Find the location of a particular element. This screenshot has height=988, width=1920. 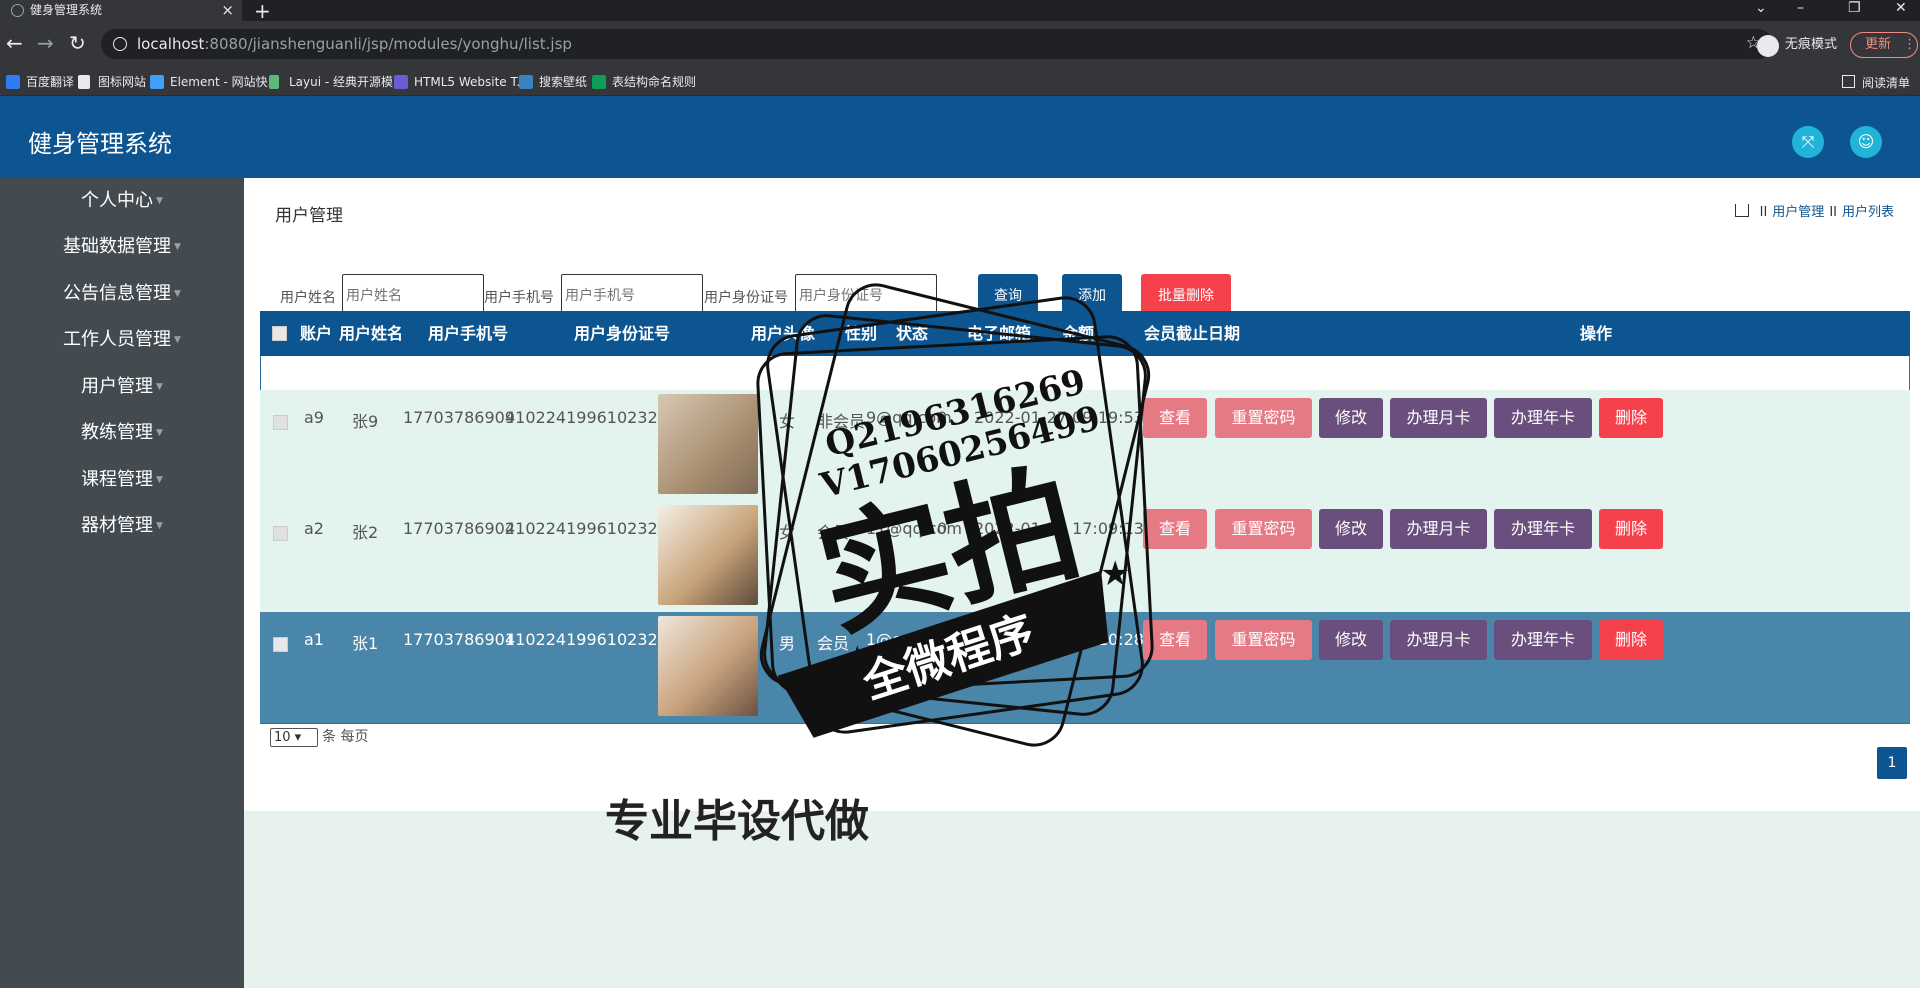

incognito-indicator: 无痕模式 is located at coordinates (1797, 45).